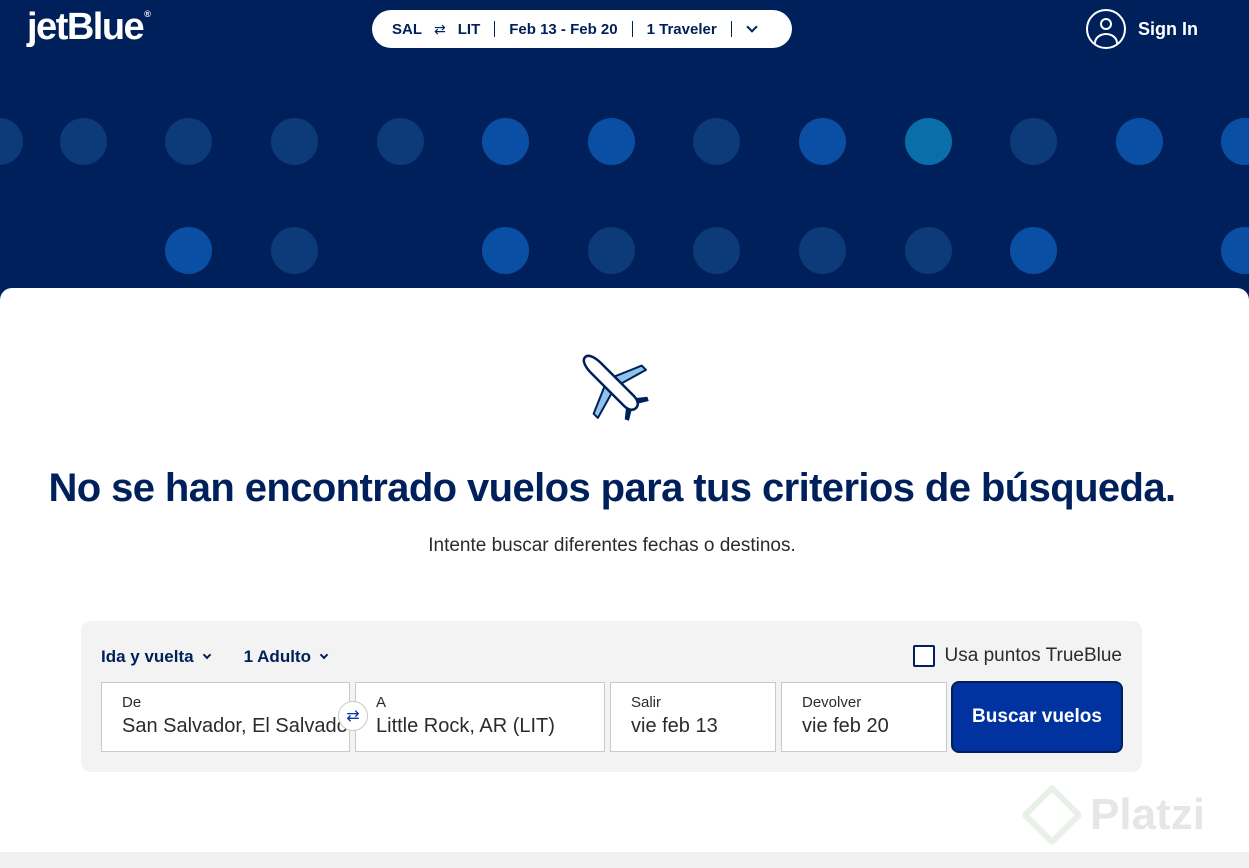 The width and height of the screenshot is (1249, 868). Describe the element at coordinates (236, 726) in the screenshot. I see `from-value: San Salvador, El Salvador` at that location.